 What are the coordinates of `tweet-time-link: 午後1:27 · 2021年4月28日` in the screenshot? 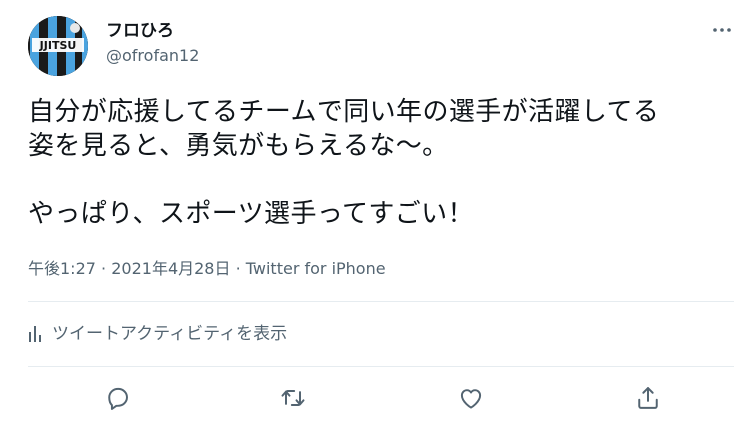 It's located at (129, 268).